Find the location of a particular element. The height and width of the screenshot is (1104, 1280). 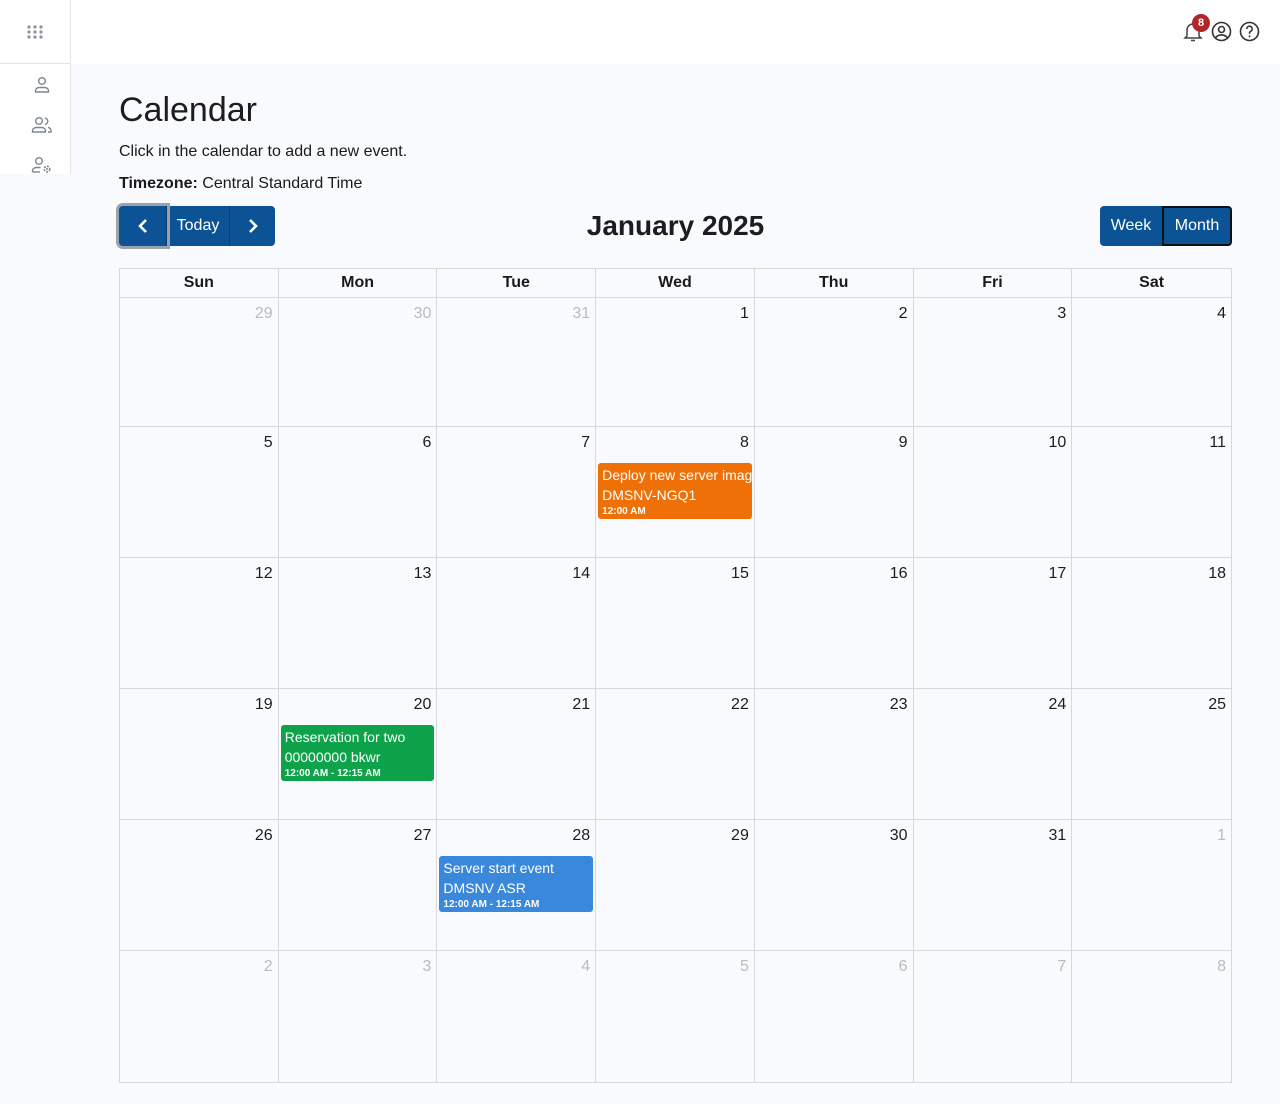

day-number: 9 is located at coordinates (903, 443).